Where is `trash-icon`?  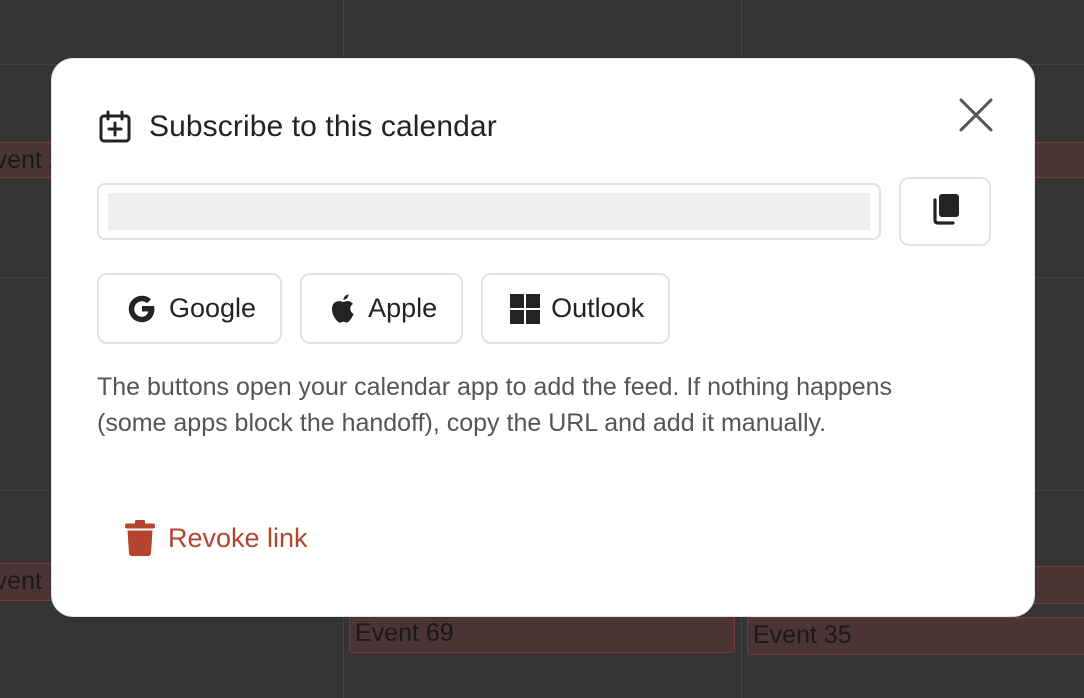
trash-icon is located at coordinates (140, 538).